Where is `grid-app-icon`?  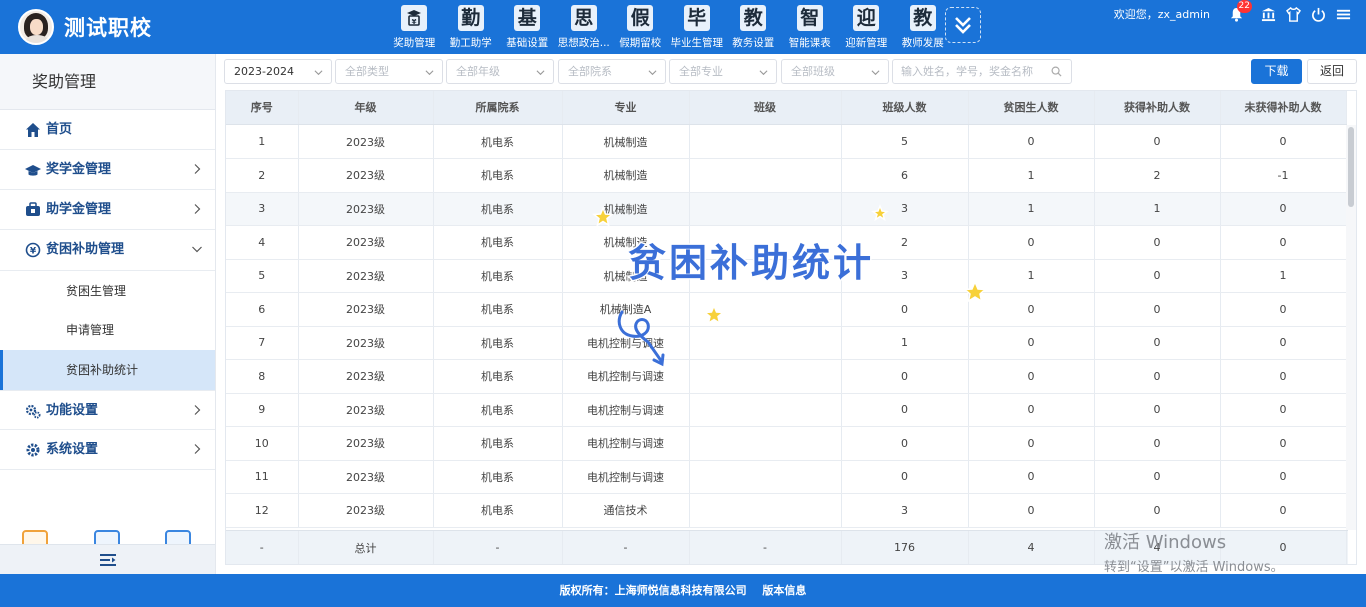
grid-app-icon is located at coordinates (107, 537).